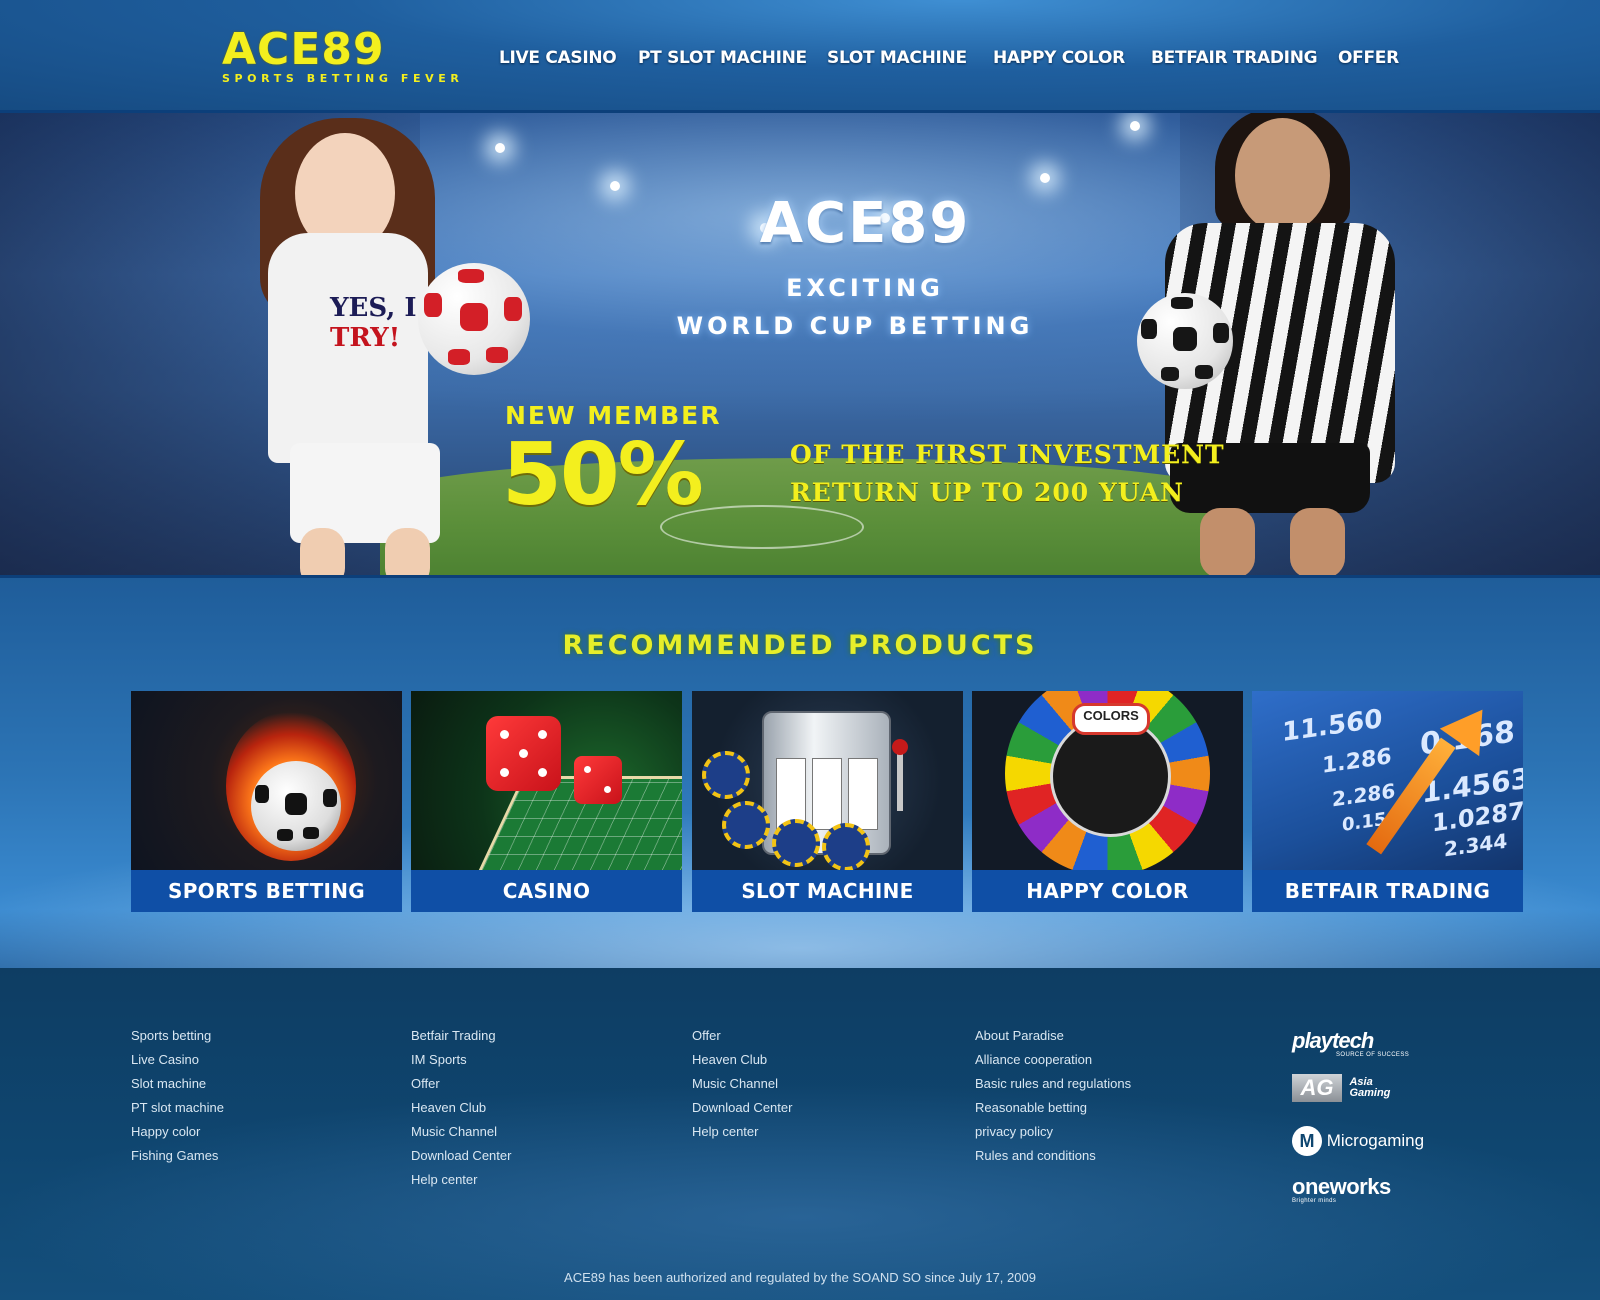  I want to click on shirt-text-line-2: TRY!, so click(365, 338).